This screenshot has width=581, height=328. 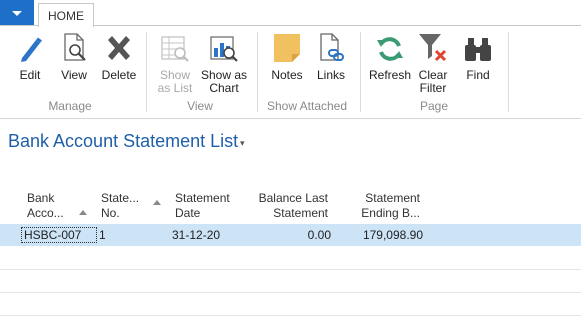 What do you see at coordinates (290, 13) in the screenshot?
I see `top-bar: HOME` at bounding box center [290, 13].